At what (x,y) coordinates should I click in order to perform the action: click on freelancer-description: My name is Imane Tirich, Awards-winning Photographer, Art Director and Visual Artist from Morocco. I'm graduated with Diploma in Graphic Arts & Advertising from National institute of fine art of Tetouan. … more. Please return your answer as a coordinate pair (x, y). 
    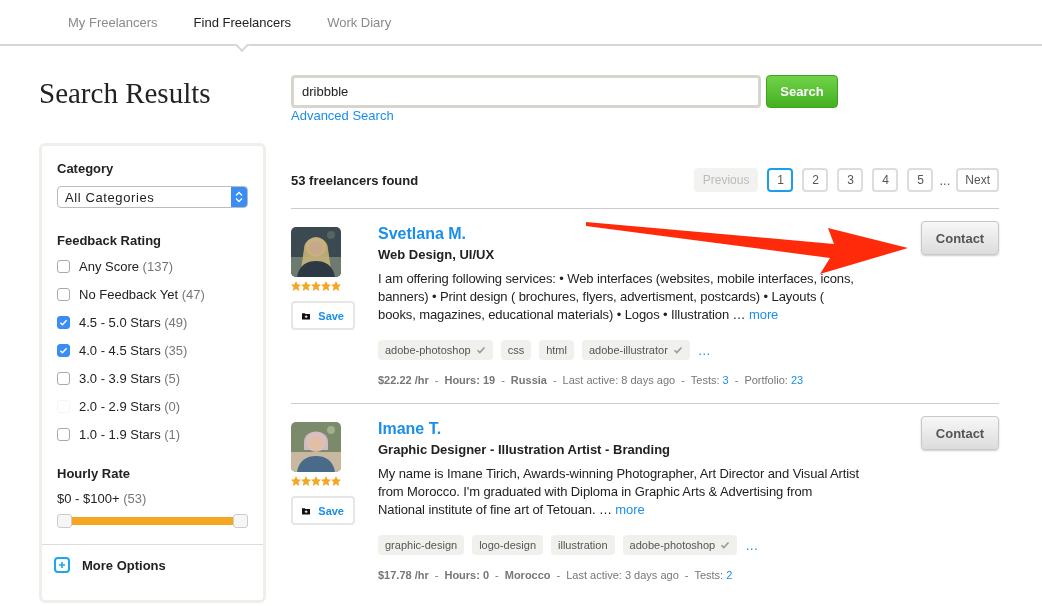
    Looking at the image, I should click on (619, 492).